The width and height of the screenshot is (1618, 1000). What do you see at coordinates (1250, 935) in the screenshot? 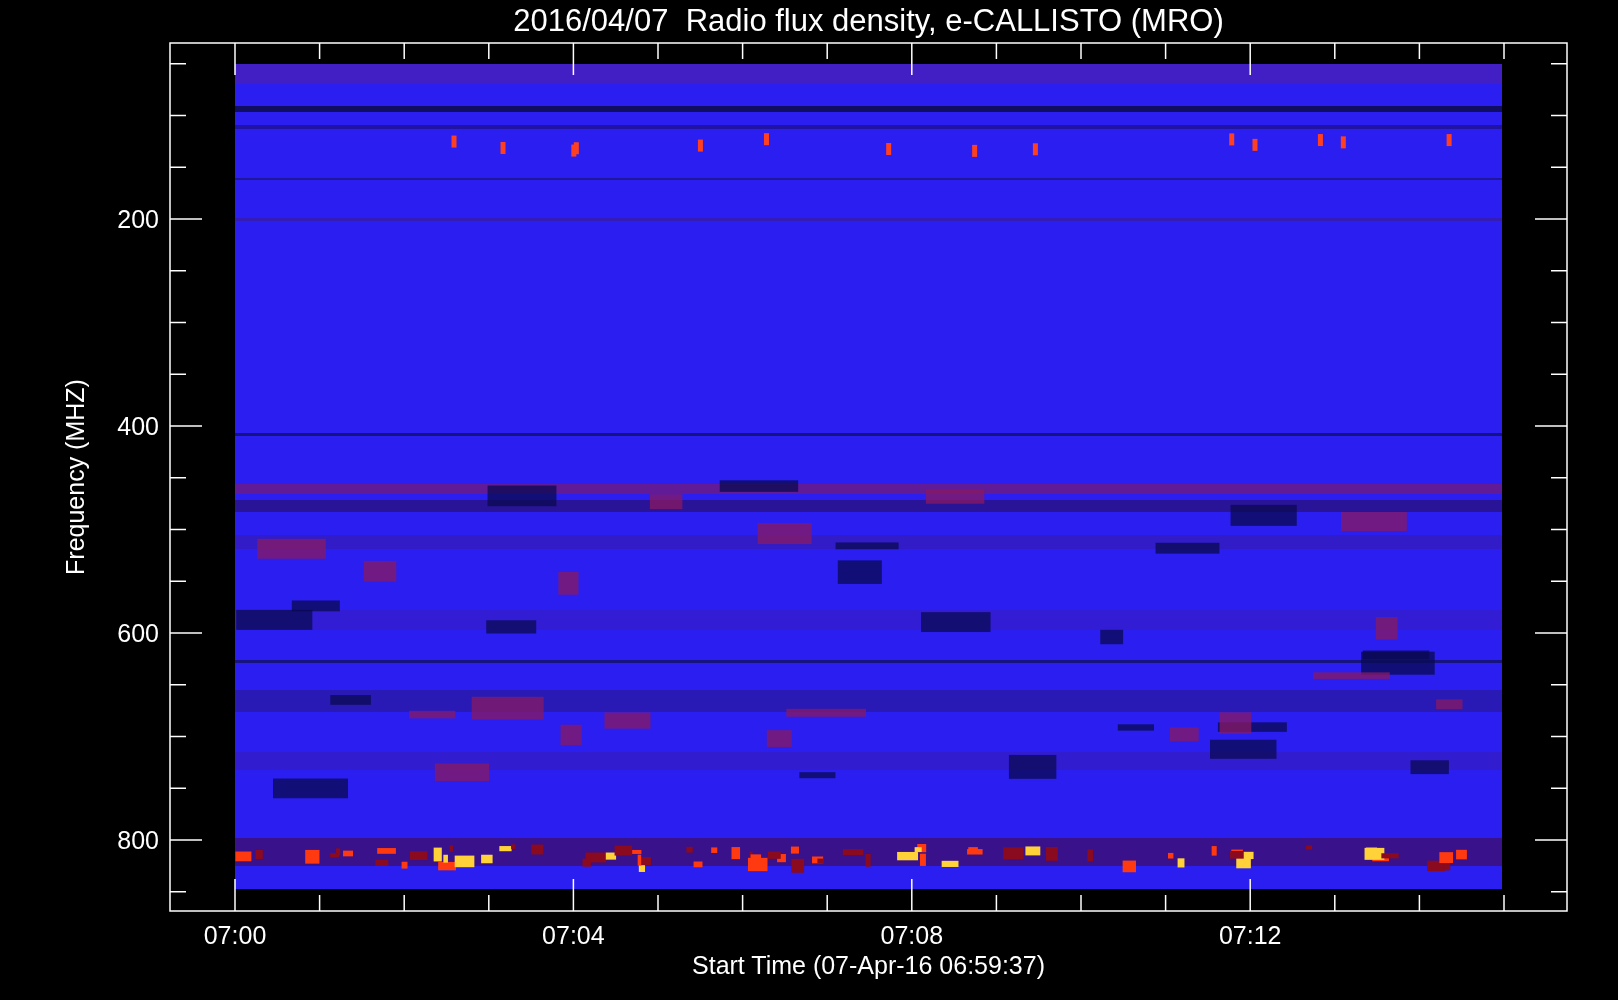
I see `x-tick-label: 07:12` at bounding box center [1250, 935].